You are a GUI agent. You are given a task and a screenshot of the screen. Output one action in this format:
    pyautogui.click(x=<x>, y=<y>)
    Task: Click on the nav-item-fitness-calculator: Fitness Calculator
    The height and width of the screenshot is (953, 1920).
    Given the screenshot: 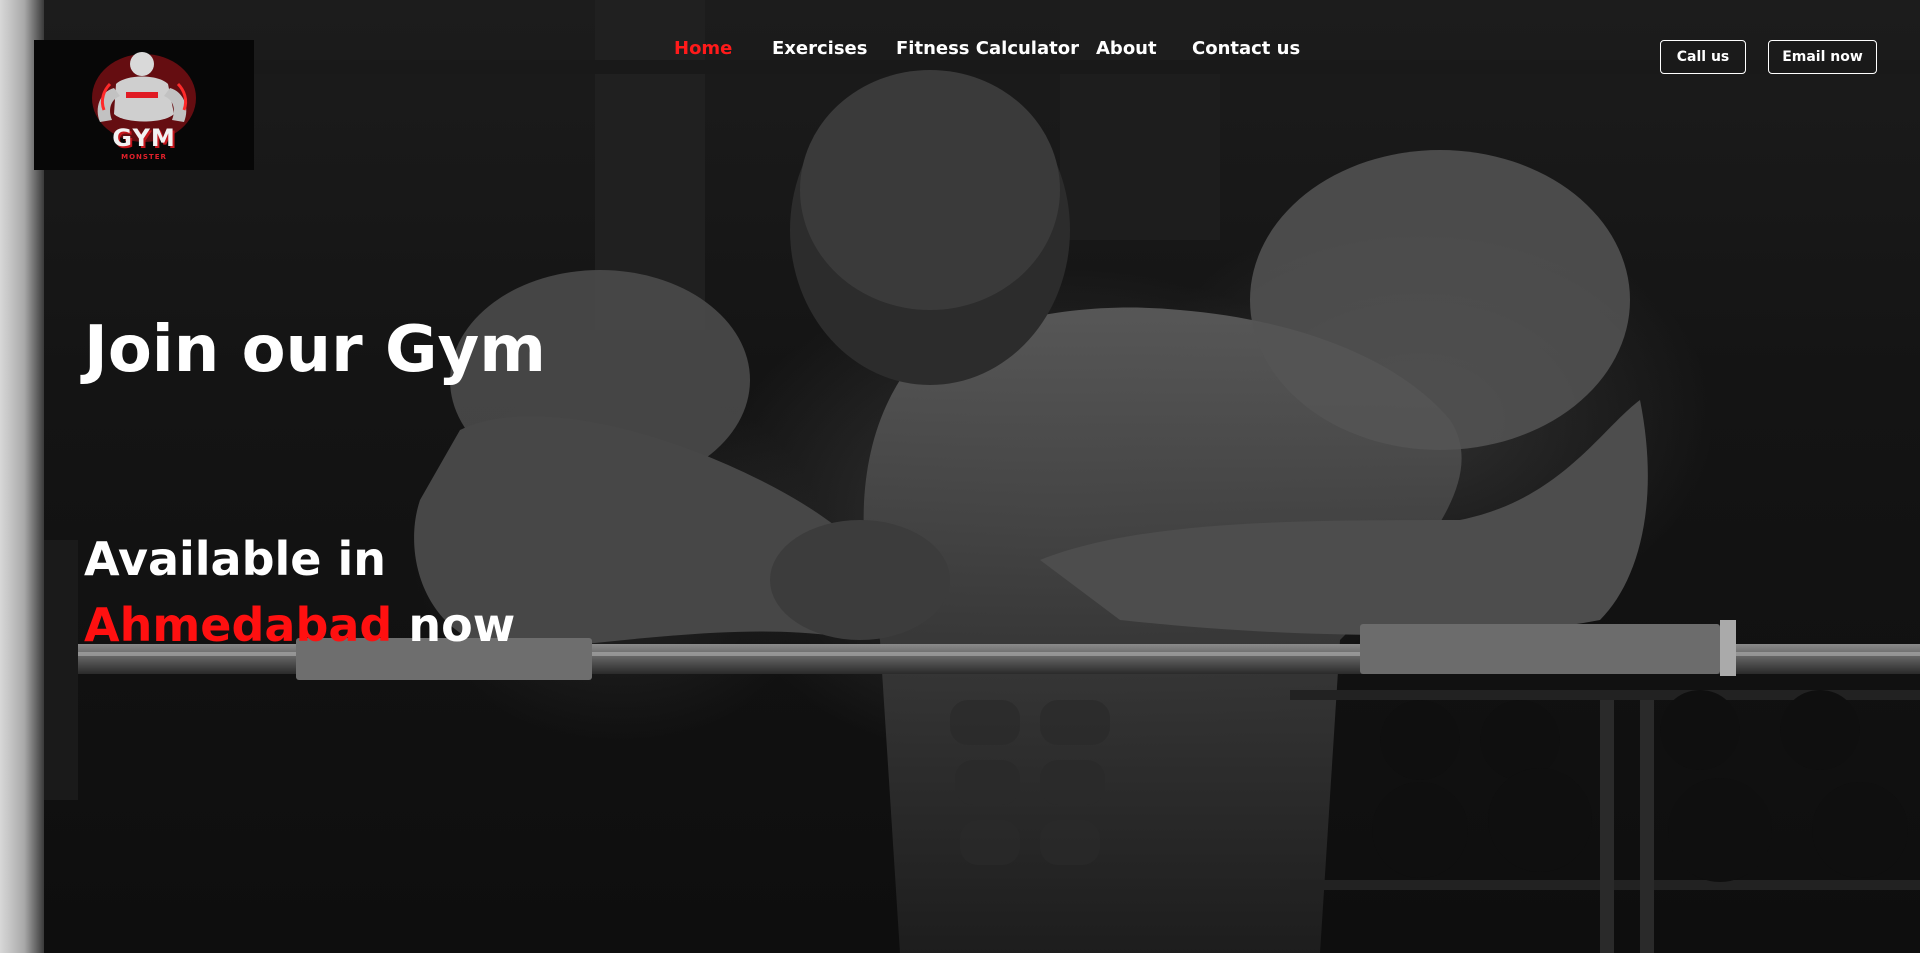 What is the action you would take?
    pyautogui.click(x=987, y=48)
    